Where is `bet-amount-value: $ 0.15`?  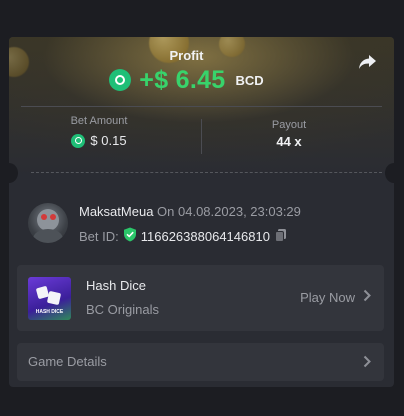
bet-amount-value: $ 0.15 is located at coordinates (108, 140).